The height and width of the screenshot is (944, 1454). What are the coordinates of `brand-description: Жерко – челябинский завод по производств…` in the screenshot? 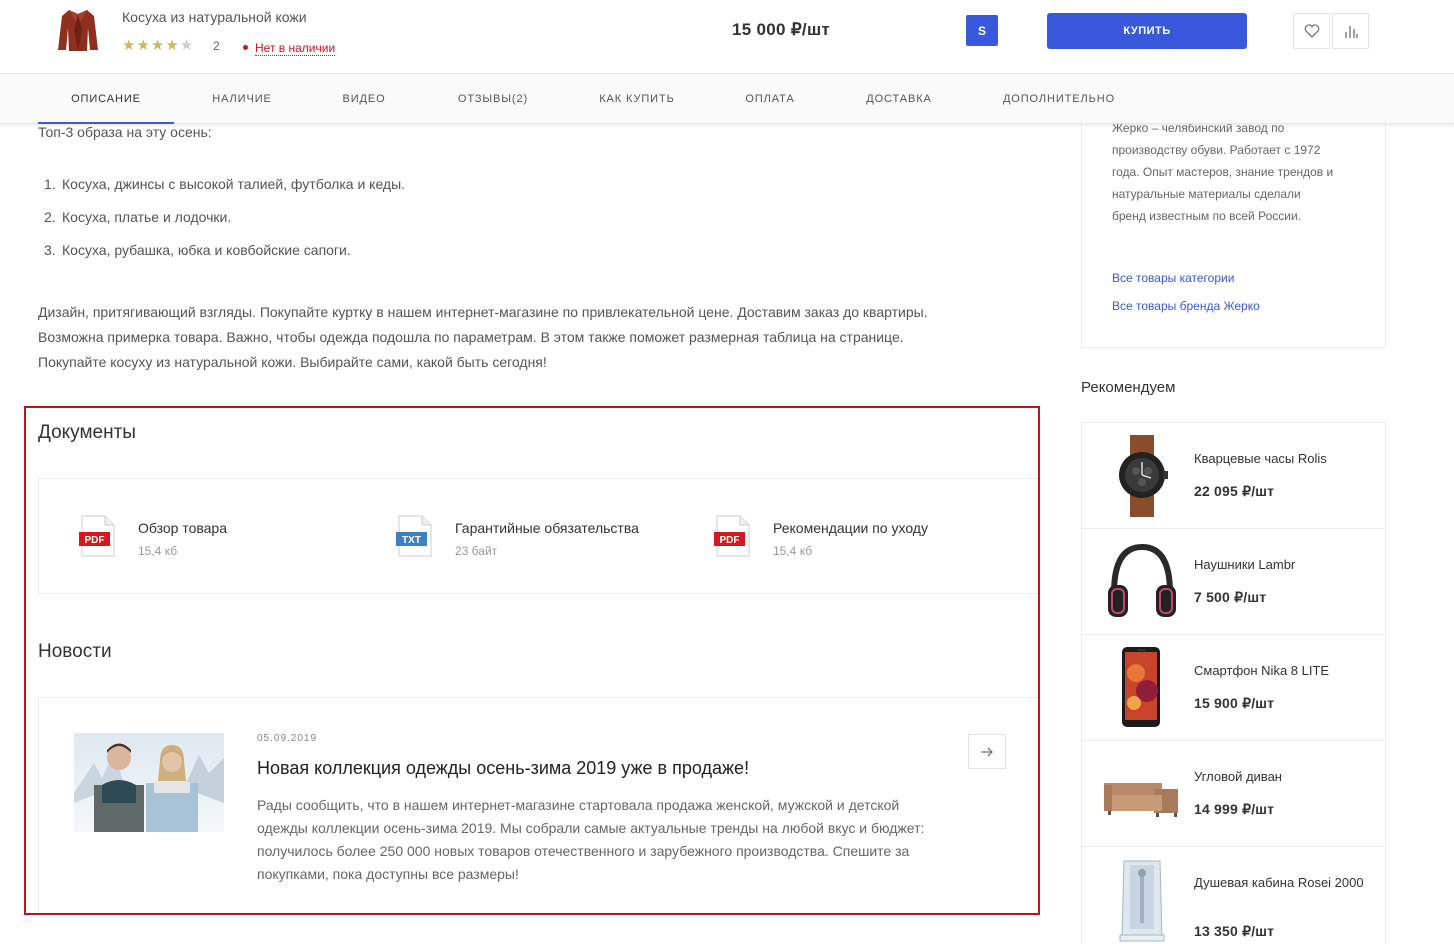 It's located at (1223, 172).